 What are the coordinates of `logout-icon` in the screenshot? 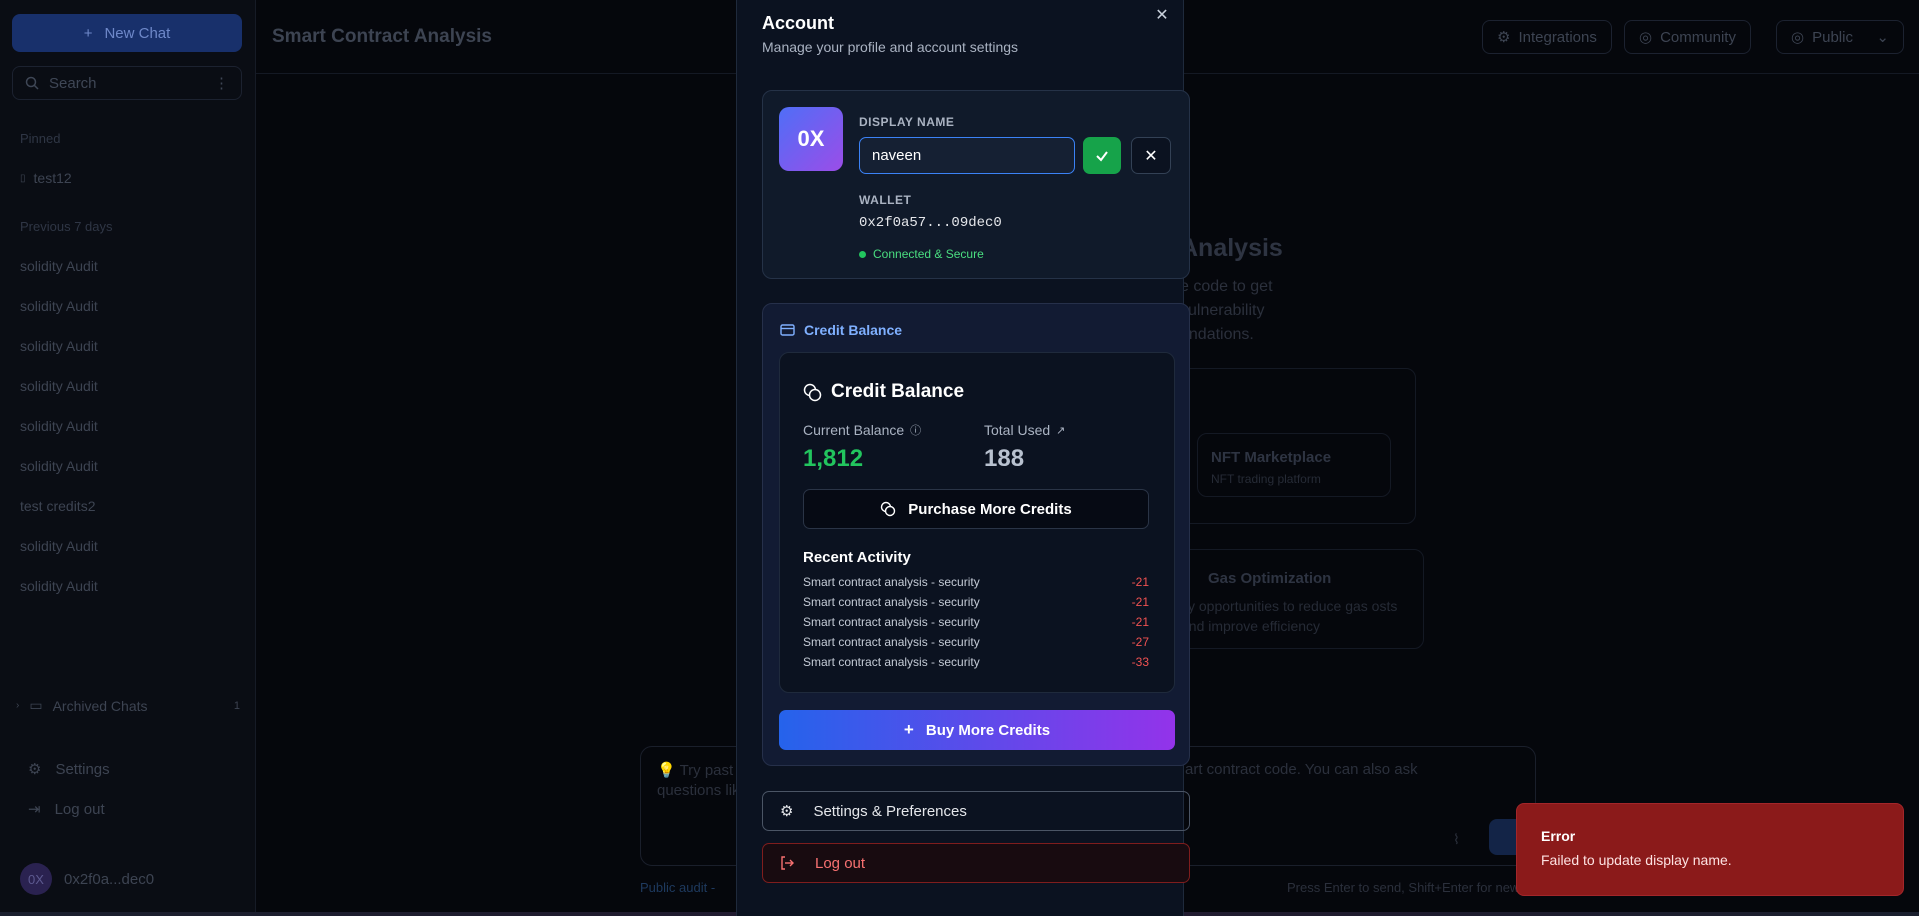 It's located at (787, 863).